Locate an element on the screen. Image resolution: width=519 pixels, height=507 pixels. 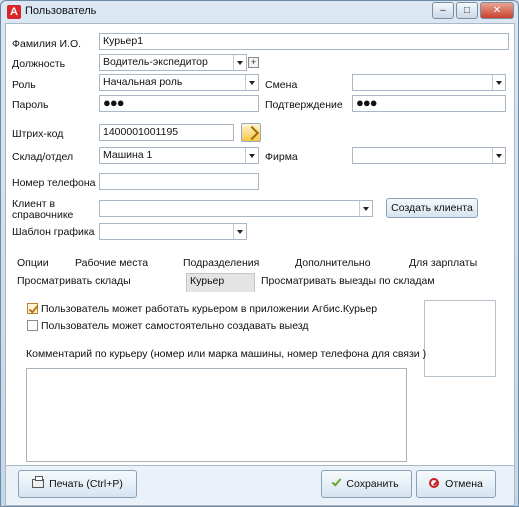
role-select: Начальная роль is located at coordinates (179, 82).